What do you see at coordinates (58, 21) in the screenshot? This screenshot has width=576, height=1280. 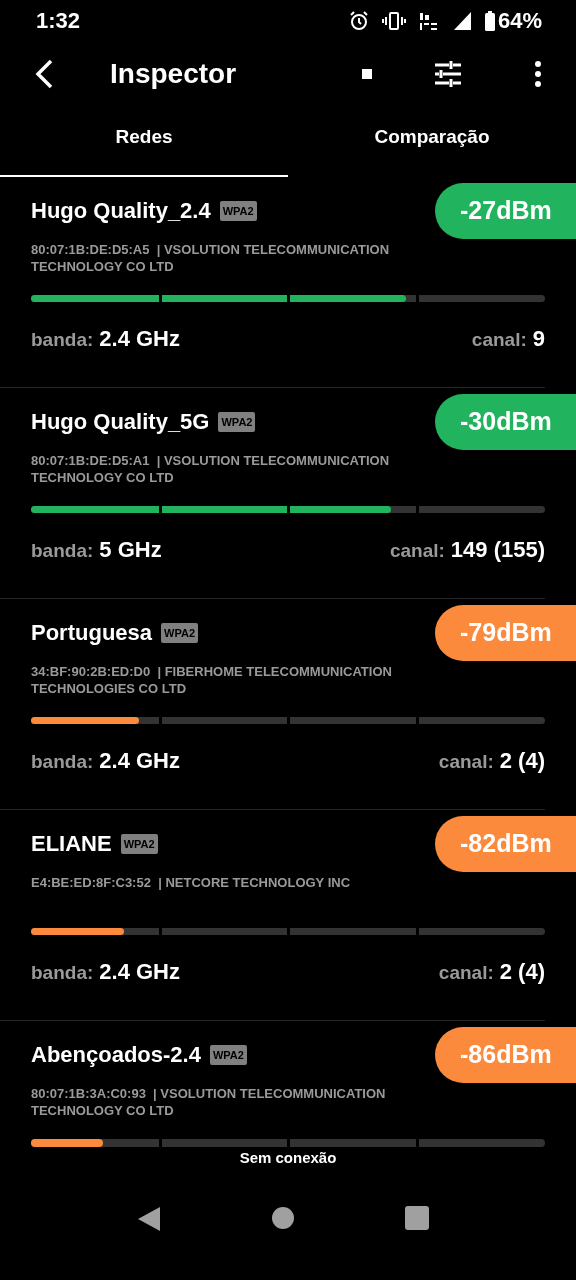 I see `status-time: 1:32` at bounding box center [58, 21].